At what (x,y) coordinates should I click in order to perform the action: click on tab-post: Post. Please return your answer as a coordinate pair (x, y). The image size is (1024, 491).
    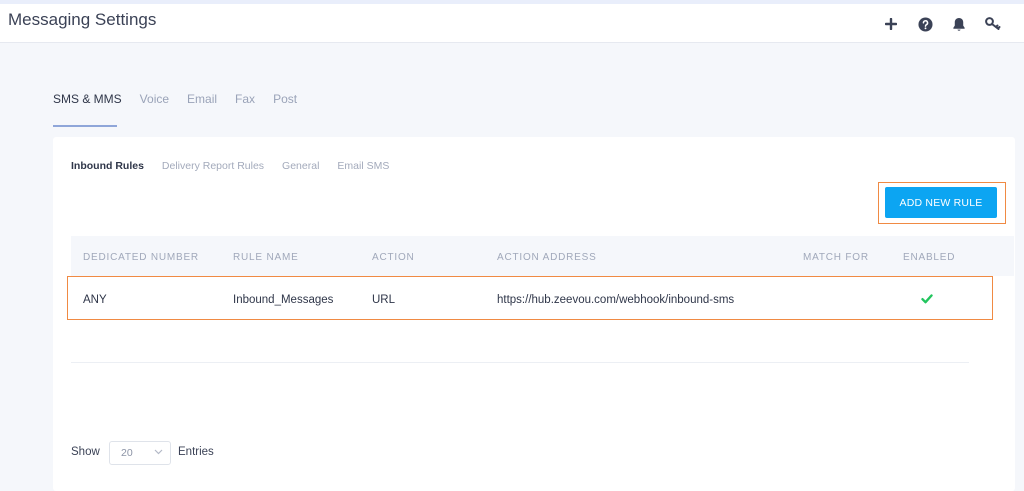
    Looking at the image, I should click on (285, 99).